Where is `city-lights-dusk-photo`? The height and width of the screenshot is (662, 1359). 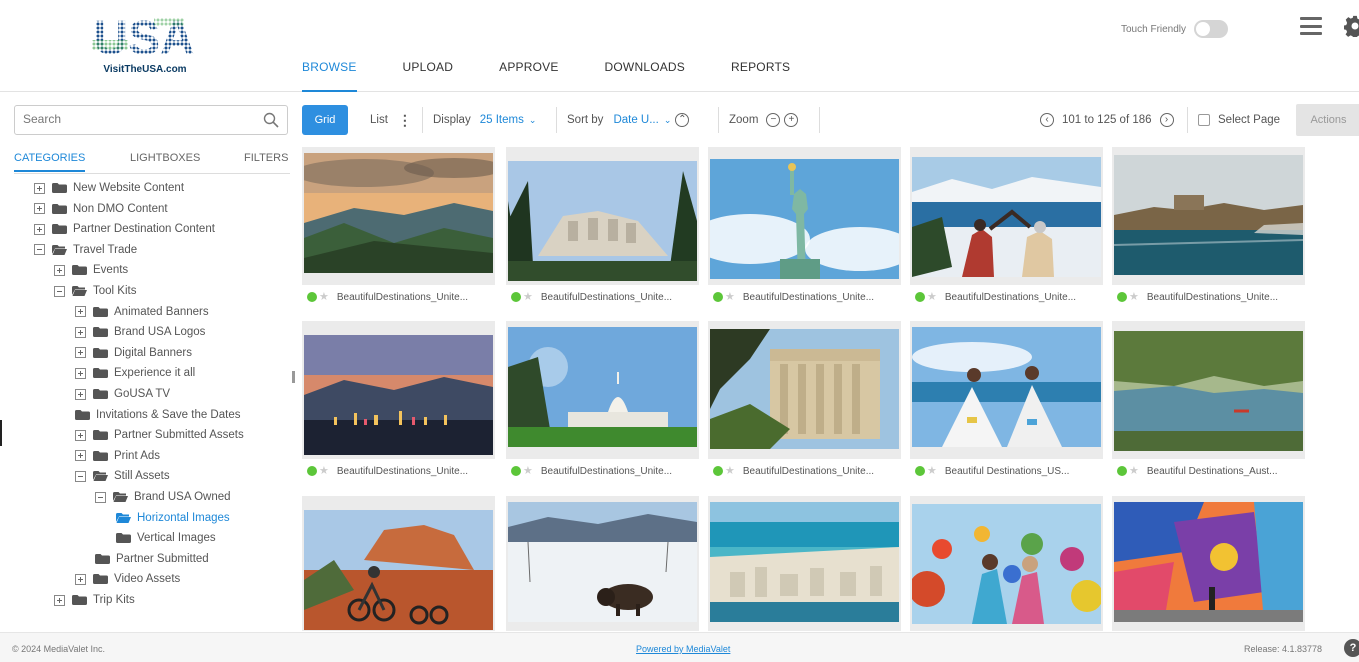
city-lights-dusk-photo is located at coordinates (398, 395).